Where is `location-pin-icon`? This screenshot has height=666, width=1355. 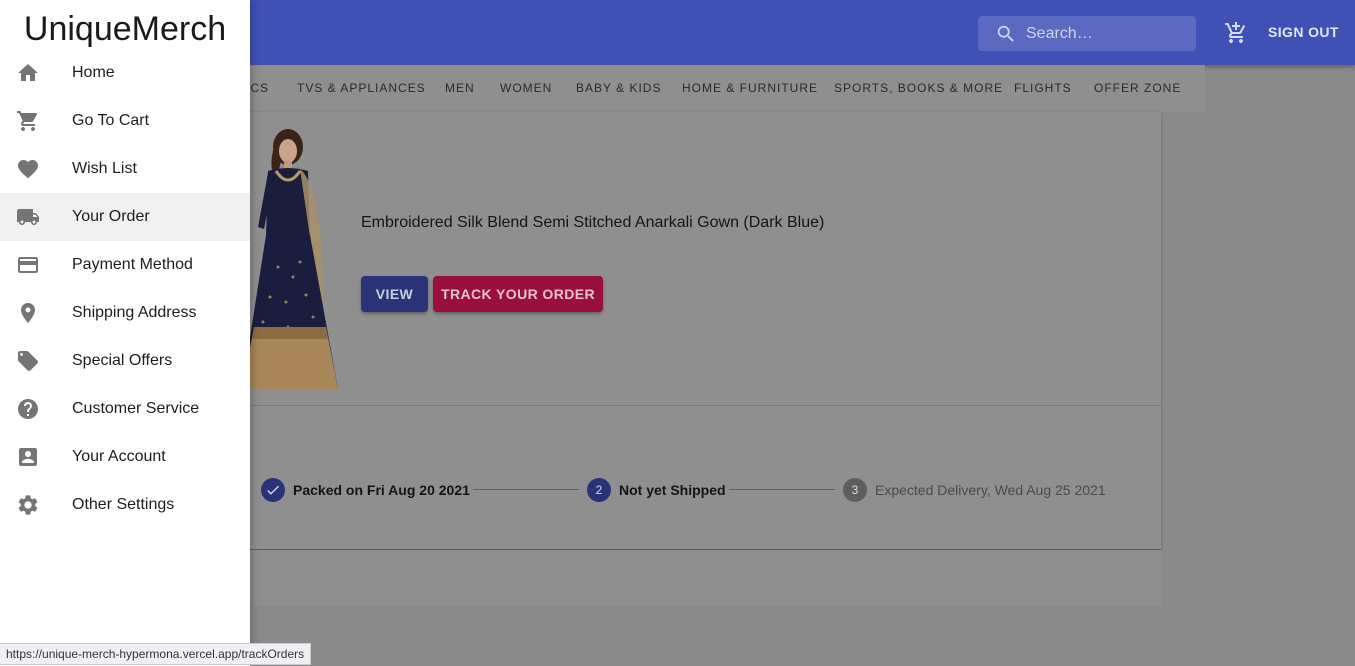
location-pin-icon is located at coordinates (28, 313).